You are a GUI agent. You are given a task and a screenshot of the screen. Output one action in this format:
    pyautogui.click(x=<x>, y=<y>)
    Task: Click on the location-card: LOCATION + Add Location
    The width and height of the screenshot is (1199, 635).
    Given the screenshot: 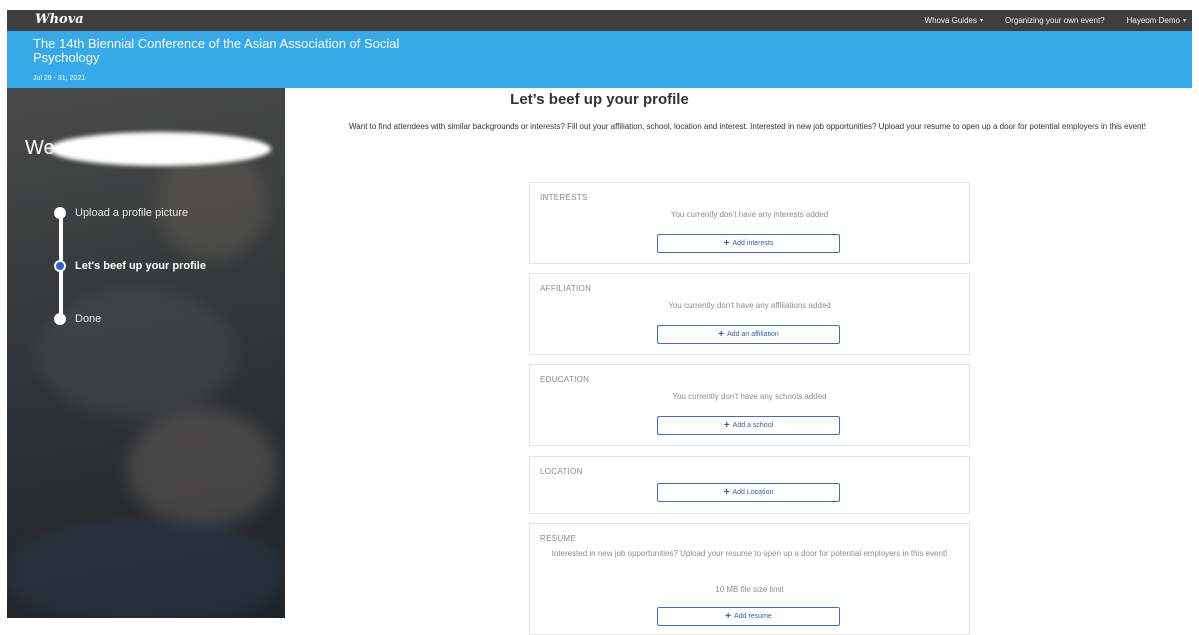 What is the action you would take?
    pyautogui.click(x=749, y=485)
    